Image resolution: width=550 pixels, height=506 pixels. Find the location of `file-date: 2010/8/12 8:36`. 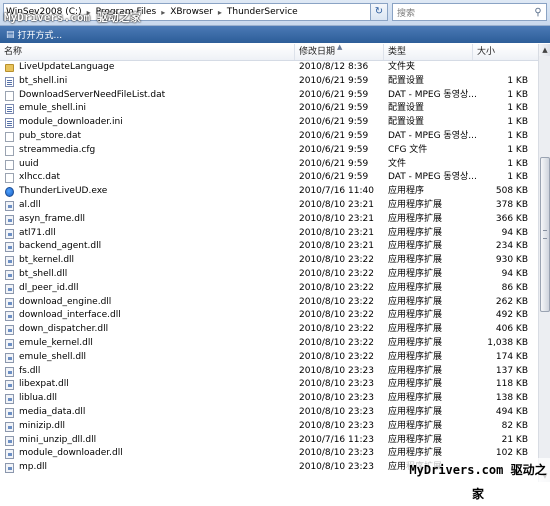

file-date: 2010/8/12 8:36 is located at coordinates (334, 67).